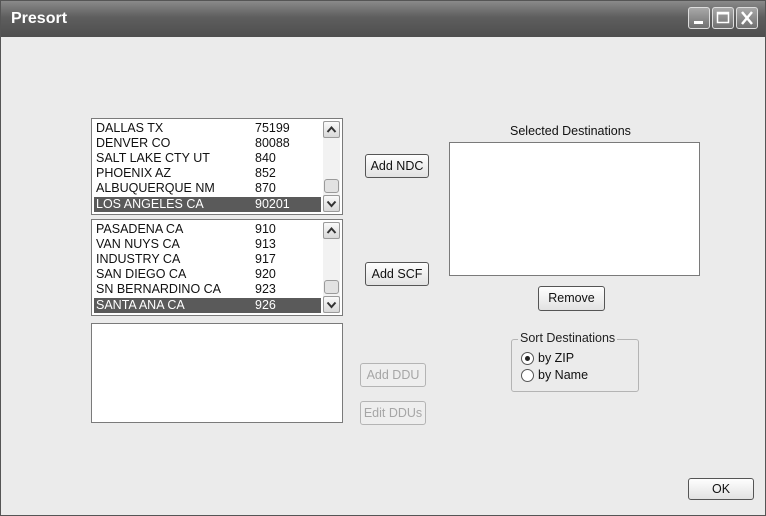  Describe the element at coordinates (207, 143) in the screenshot. I see `list-item: DENVER CO 80088` at that location.